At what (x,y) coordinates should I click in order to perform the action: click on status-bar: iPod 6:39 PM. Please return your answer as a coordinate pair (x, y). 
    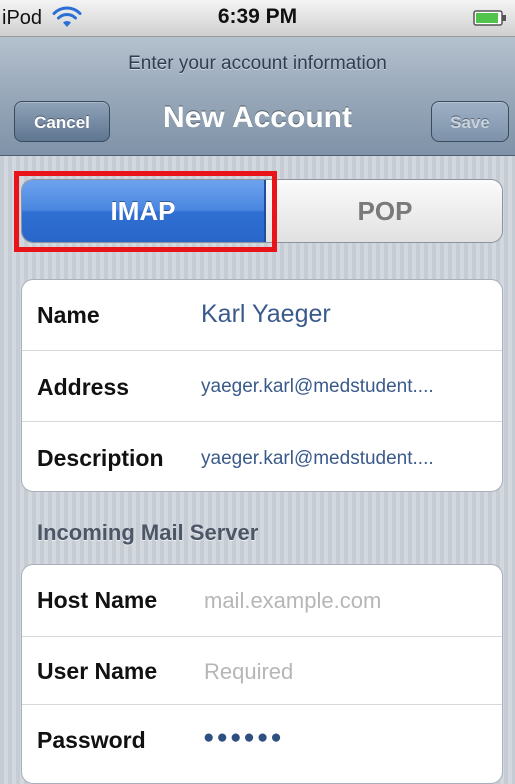
    Looking at the image, I should click on (257, 18).